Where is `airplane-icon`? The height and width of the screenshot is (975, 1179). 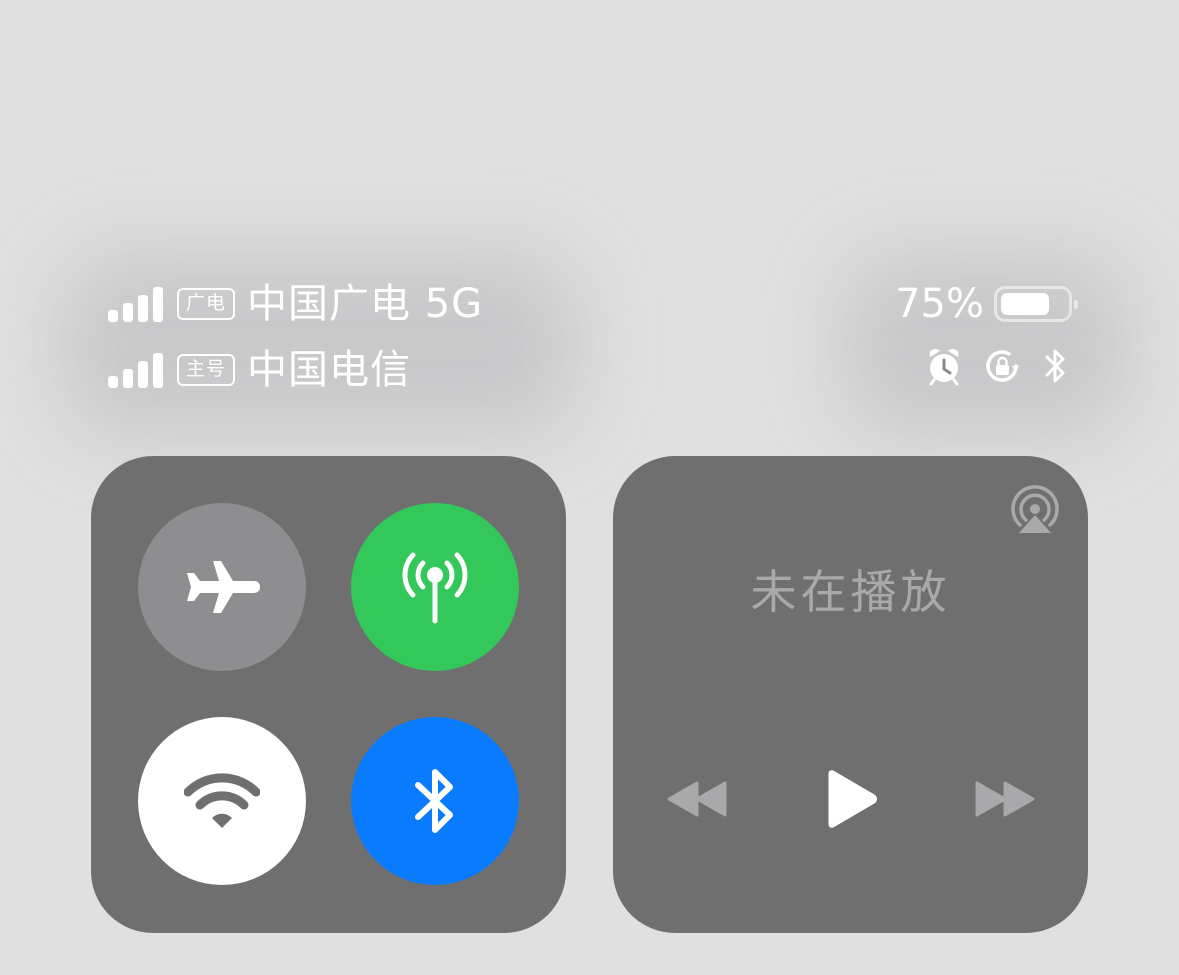 airplane-icon is located at coordinates (223, 587).